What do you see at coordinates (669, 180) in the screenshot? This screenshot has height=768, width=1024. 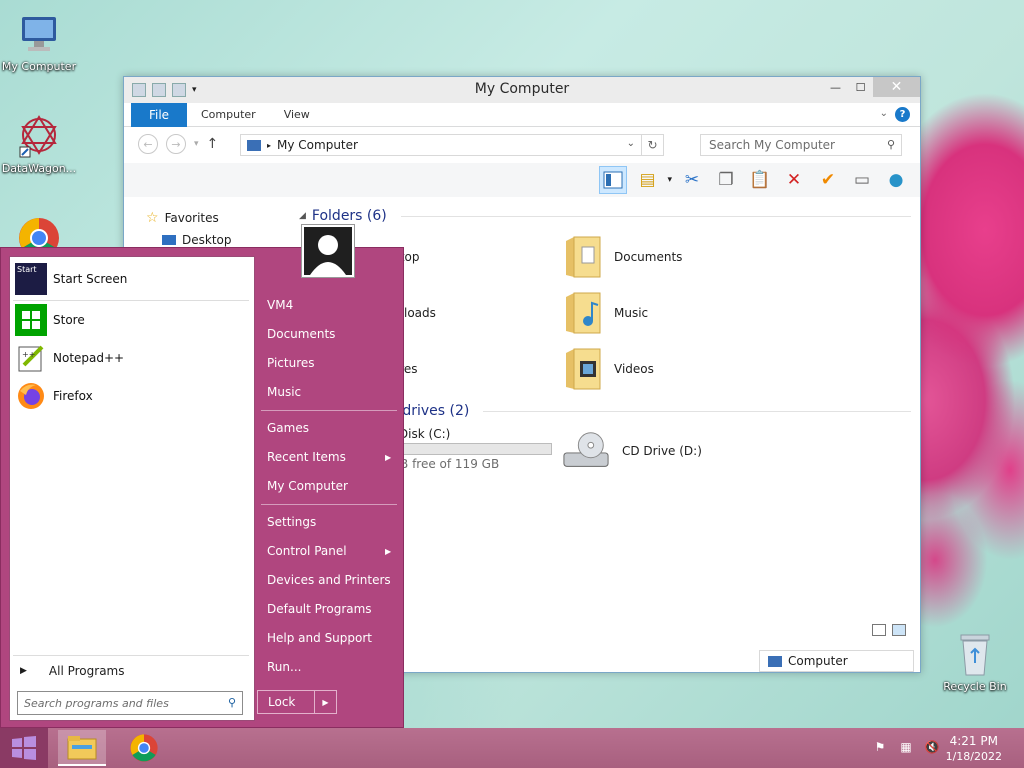 I see `layout-dropdown-icon: ▾` at bounding box center [669, 180].